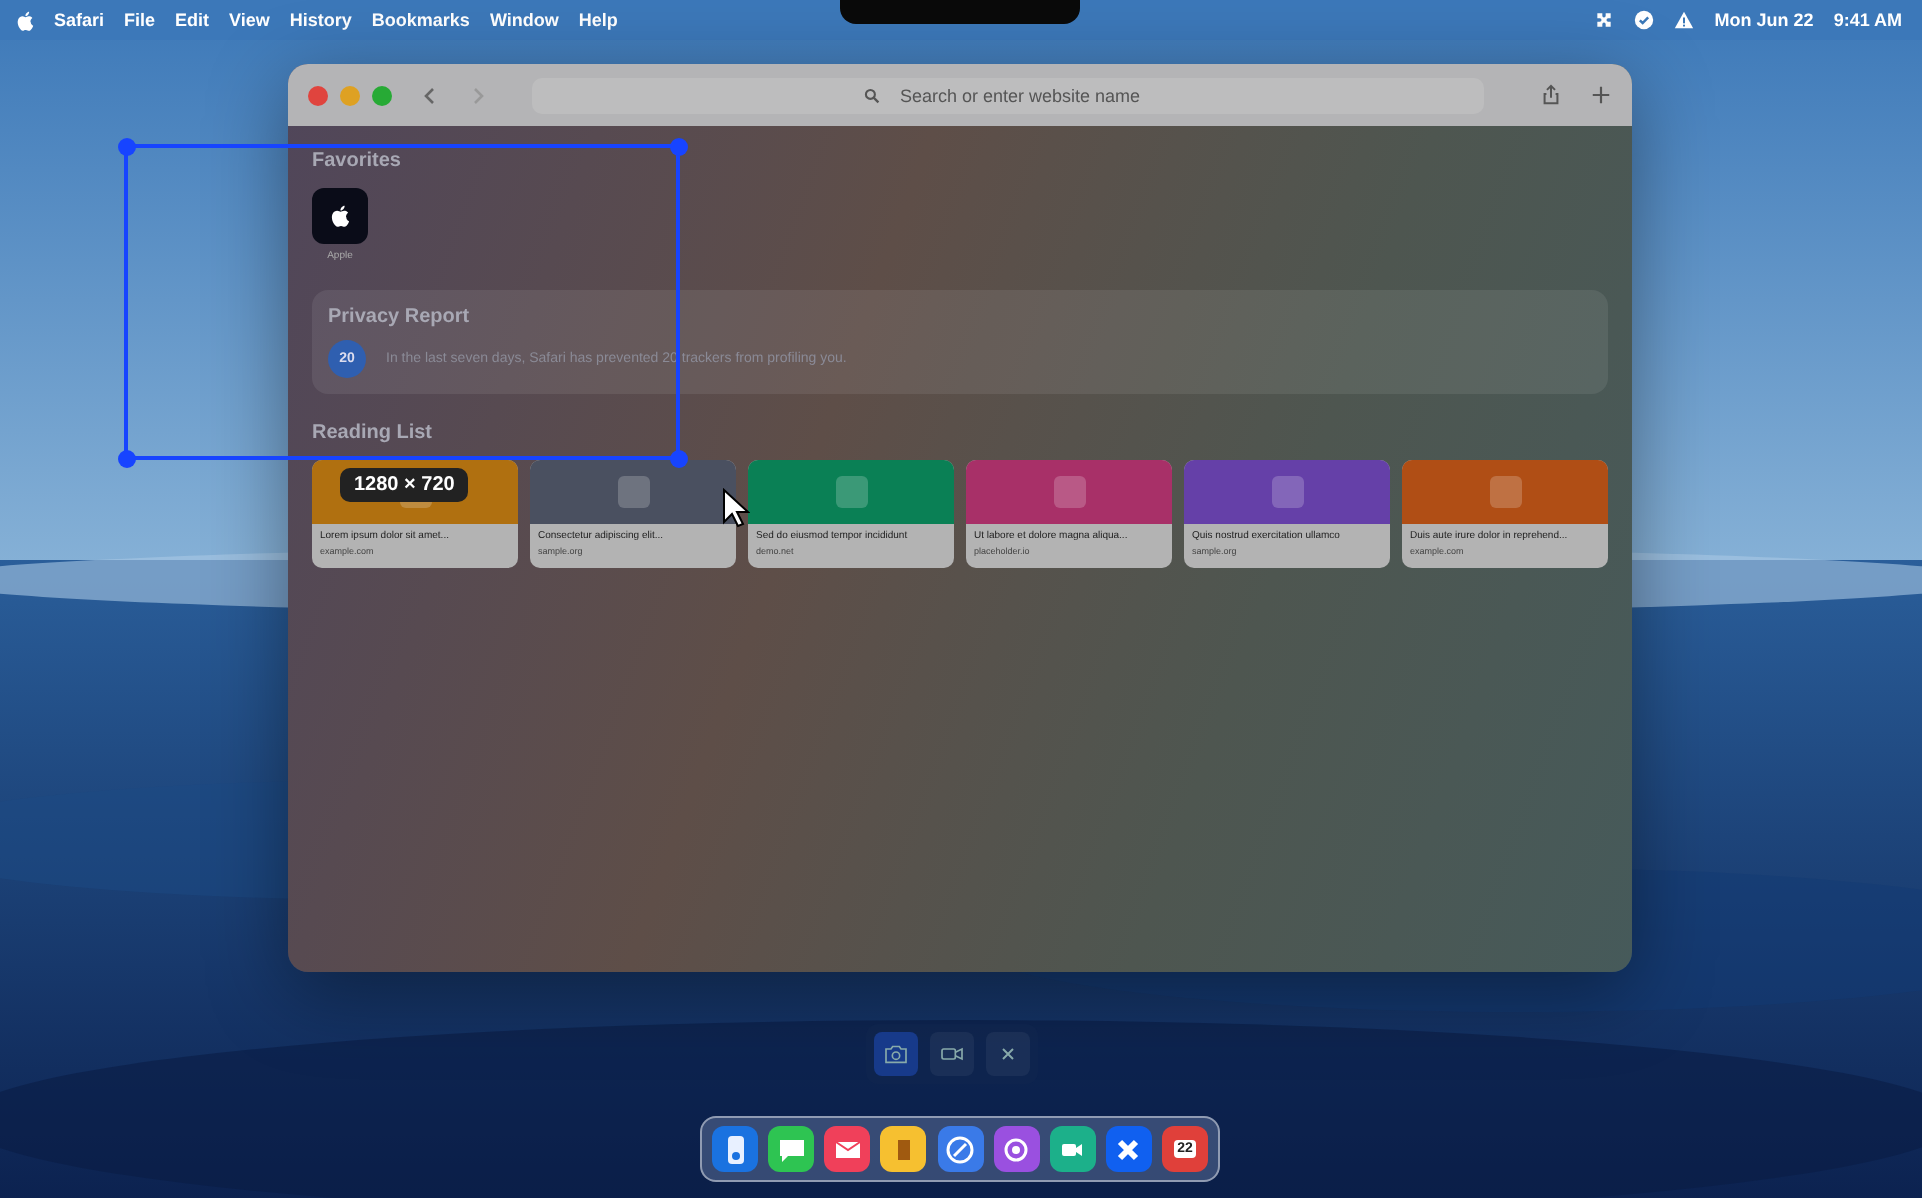 The height and width of the screenshot is (1198, 1922). What do you see at coordinates (872, 95) in the screenshot?
I see `search-icon` at bounding box center [872, 95].